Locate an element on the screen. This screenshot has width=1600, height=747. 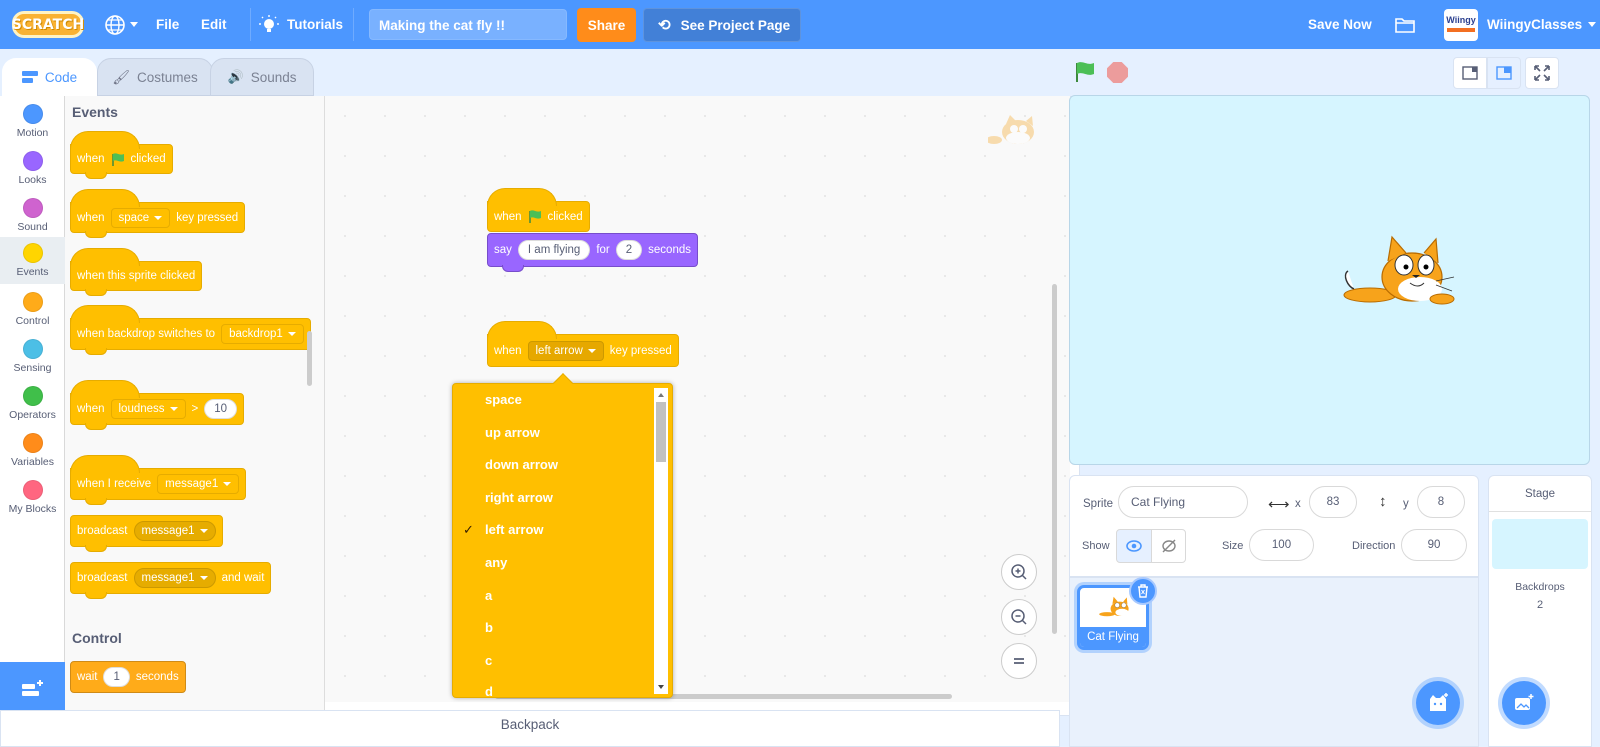
broadcast-block: broadcast message1 is located at coordinates (146, 533).